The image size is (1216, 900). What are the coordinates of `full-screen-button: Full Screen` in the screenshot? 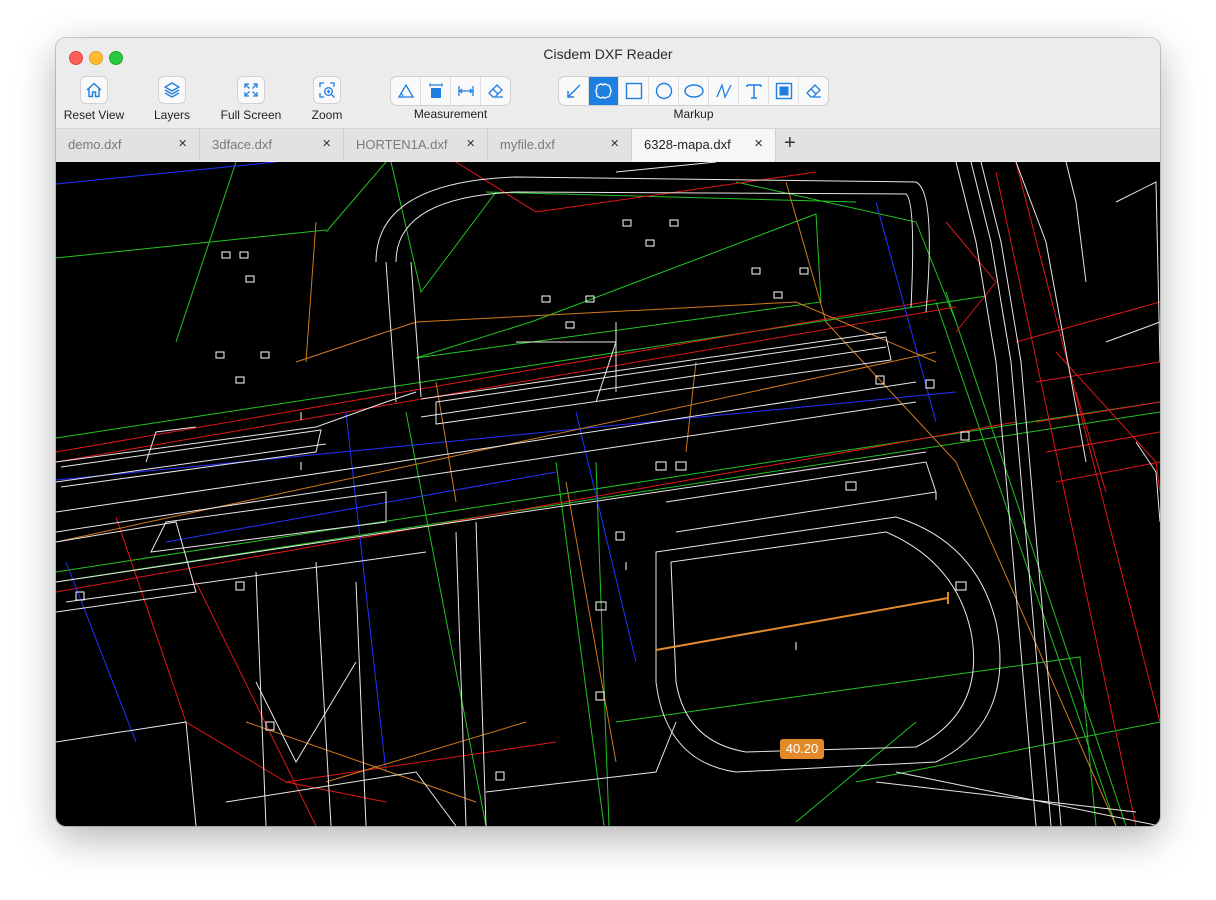 It's located at (251, 99).